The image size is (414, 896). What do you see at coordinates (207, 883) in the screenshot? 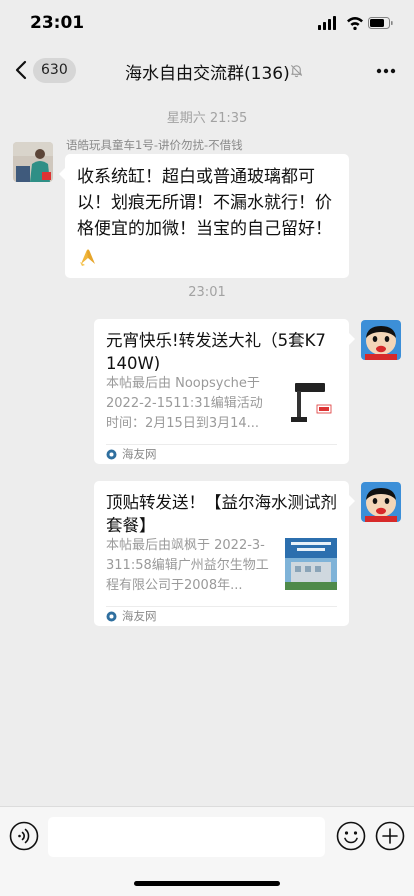
I see `home-indicator` at bounding box center [207, 883].